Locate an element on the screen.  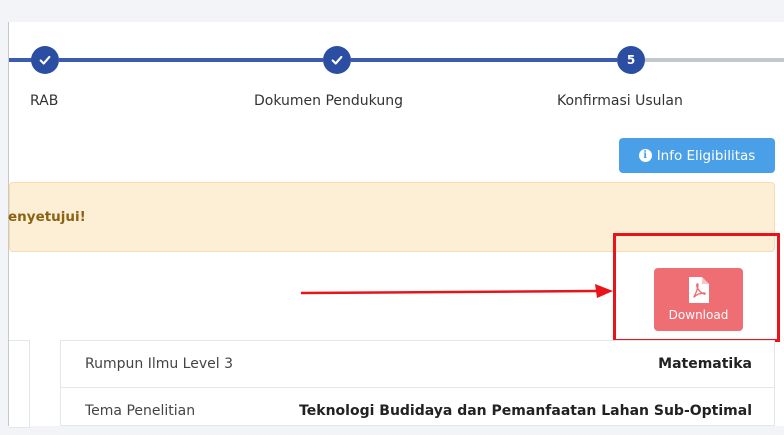
download-pdf-button: Download is located at coordinates (698, 299).